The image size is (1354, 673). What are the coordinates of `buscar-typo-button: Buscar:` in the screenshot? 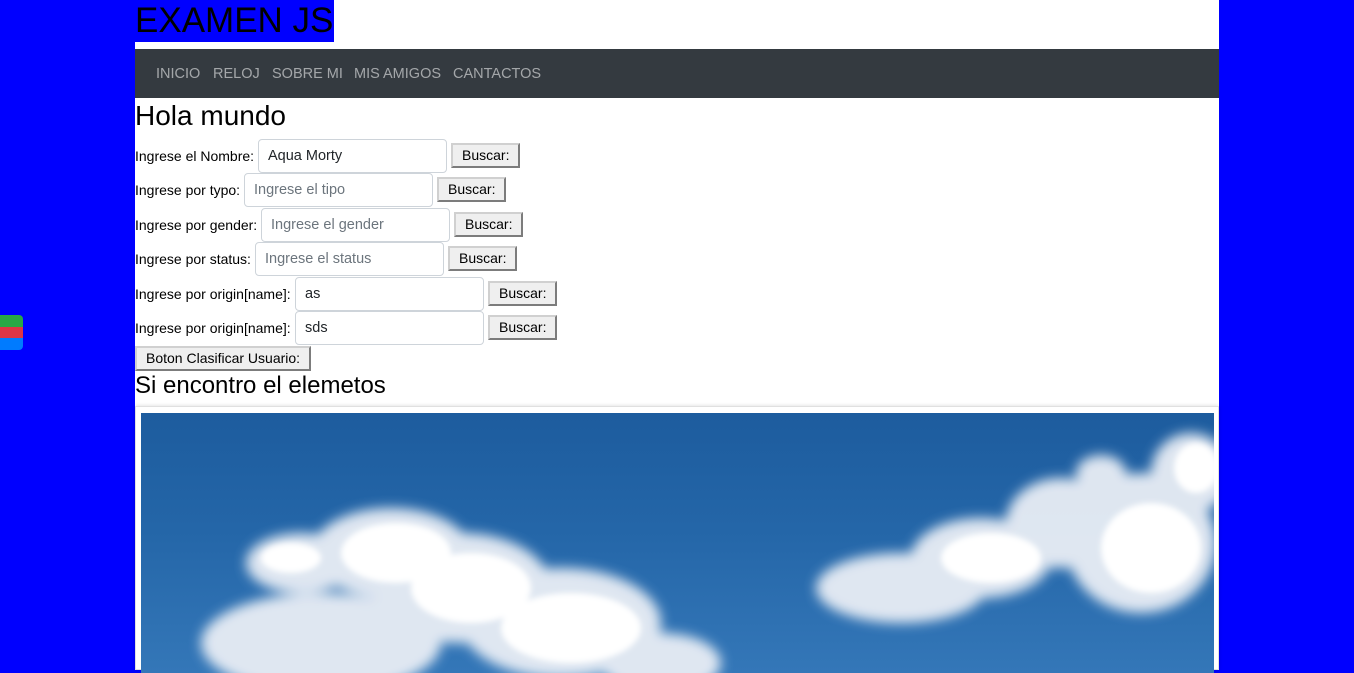 It's located at (472, 189).